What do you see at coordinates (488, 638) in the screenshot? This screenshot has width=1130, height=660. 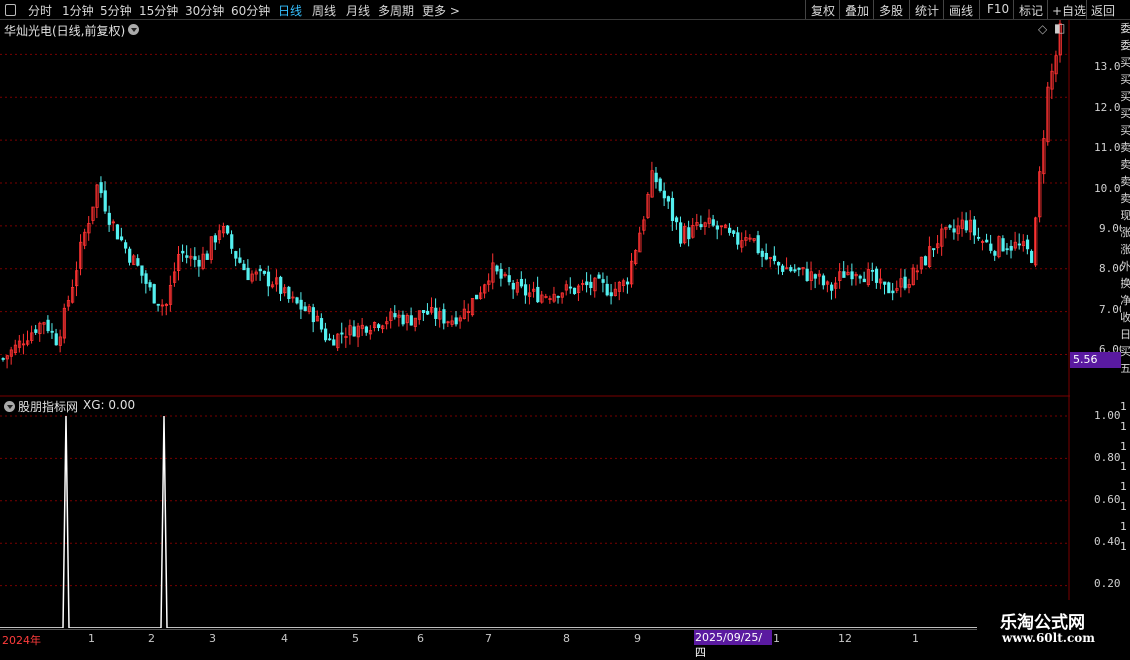 I see `date-tick: 7` at bounding box center [488, 638].